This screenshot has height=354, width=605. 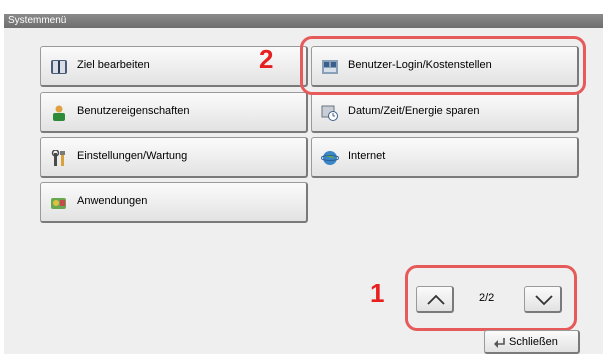 What do you see at coordinates (133, 111) in the screenshot?
I see `menu-item-label: Benutzereigenschaften` at bounding box center [133, 111].